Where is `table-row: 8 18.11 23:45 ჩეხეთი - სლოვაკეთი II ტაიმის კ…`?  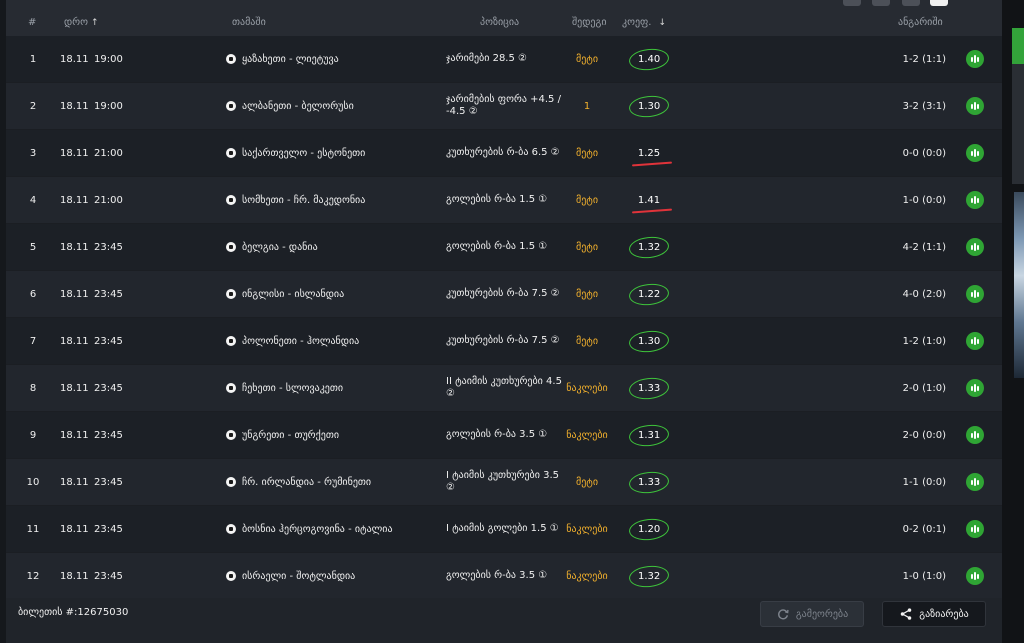
table-row: 8 18.11 23:45 ჩეხეთი - სლოვაკეთი II ტაიმის კ… is located at coordinates (504, 388).